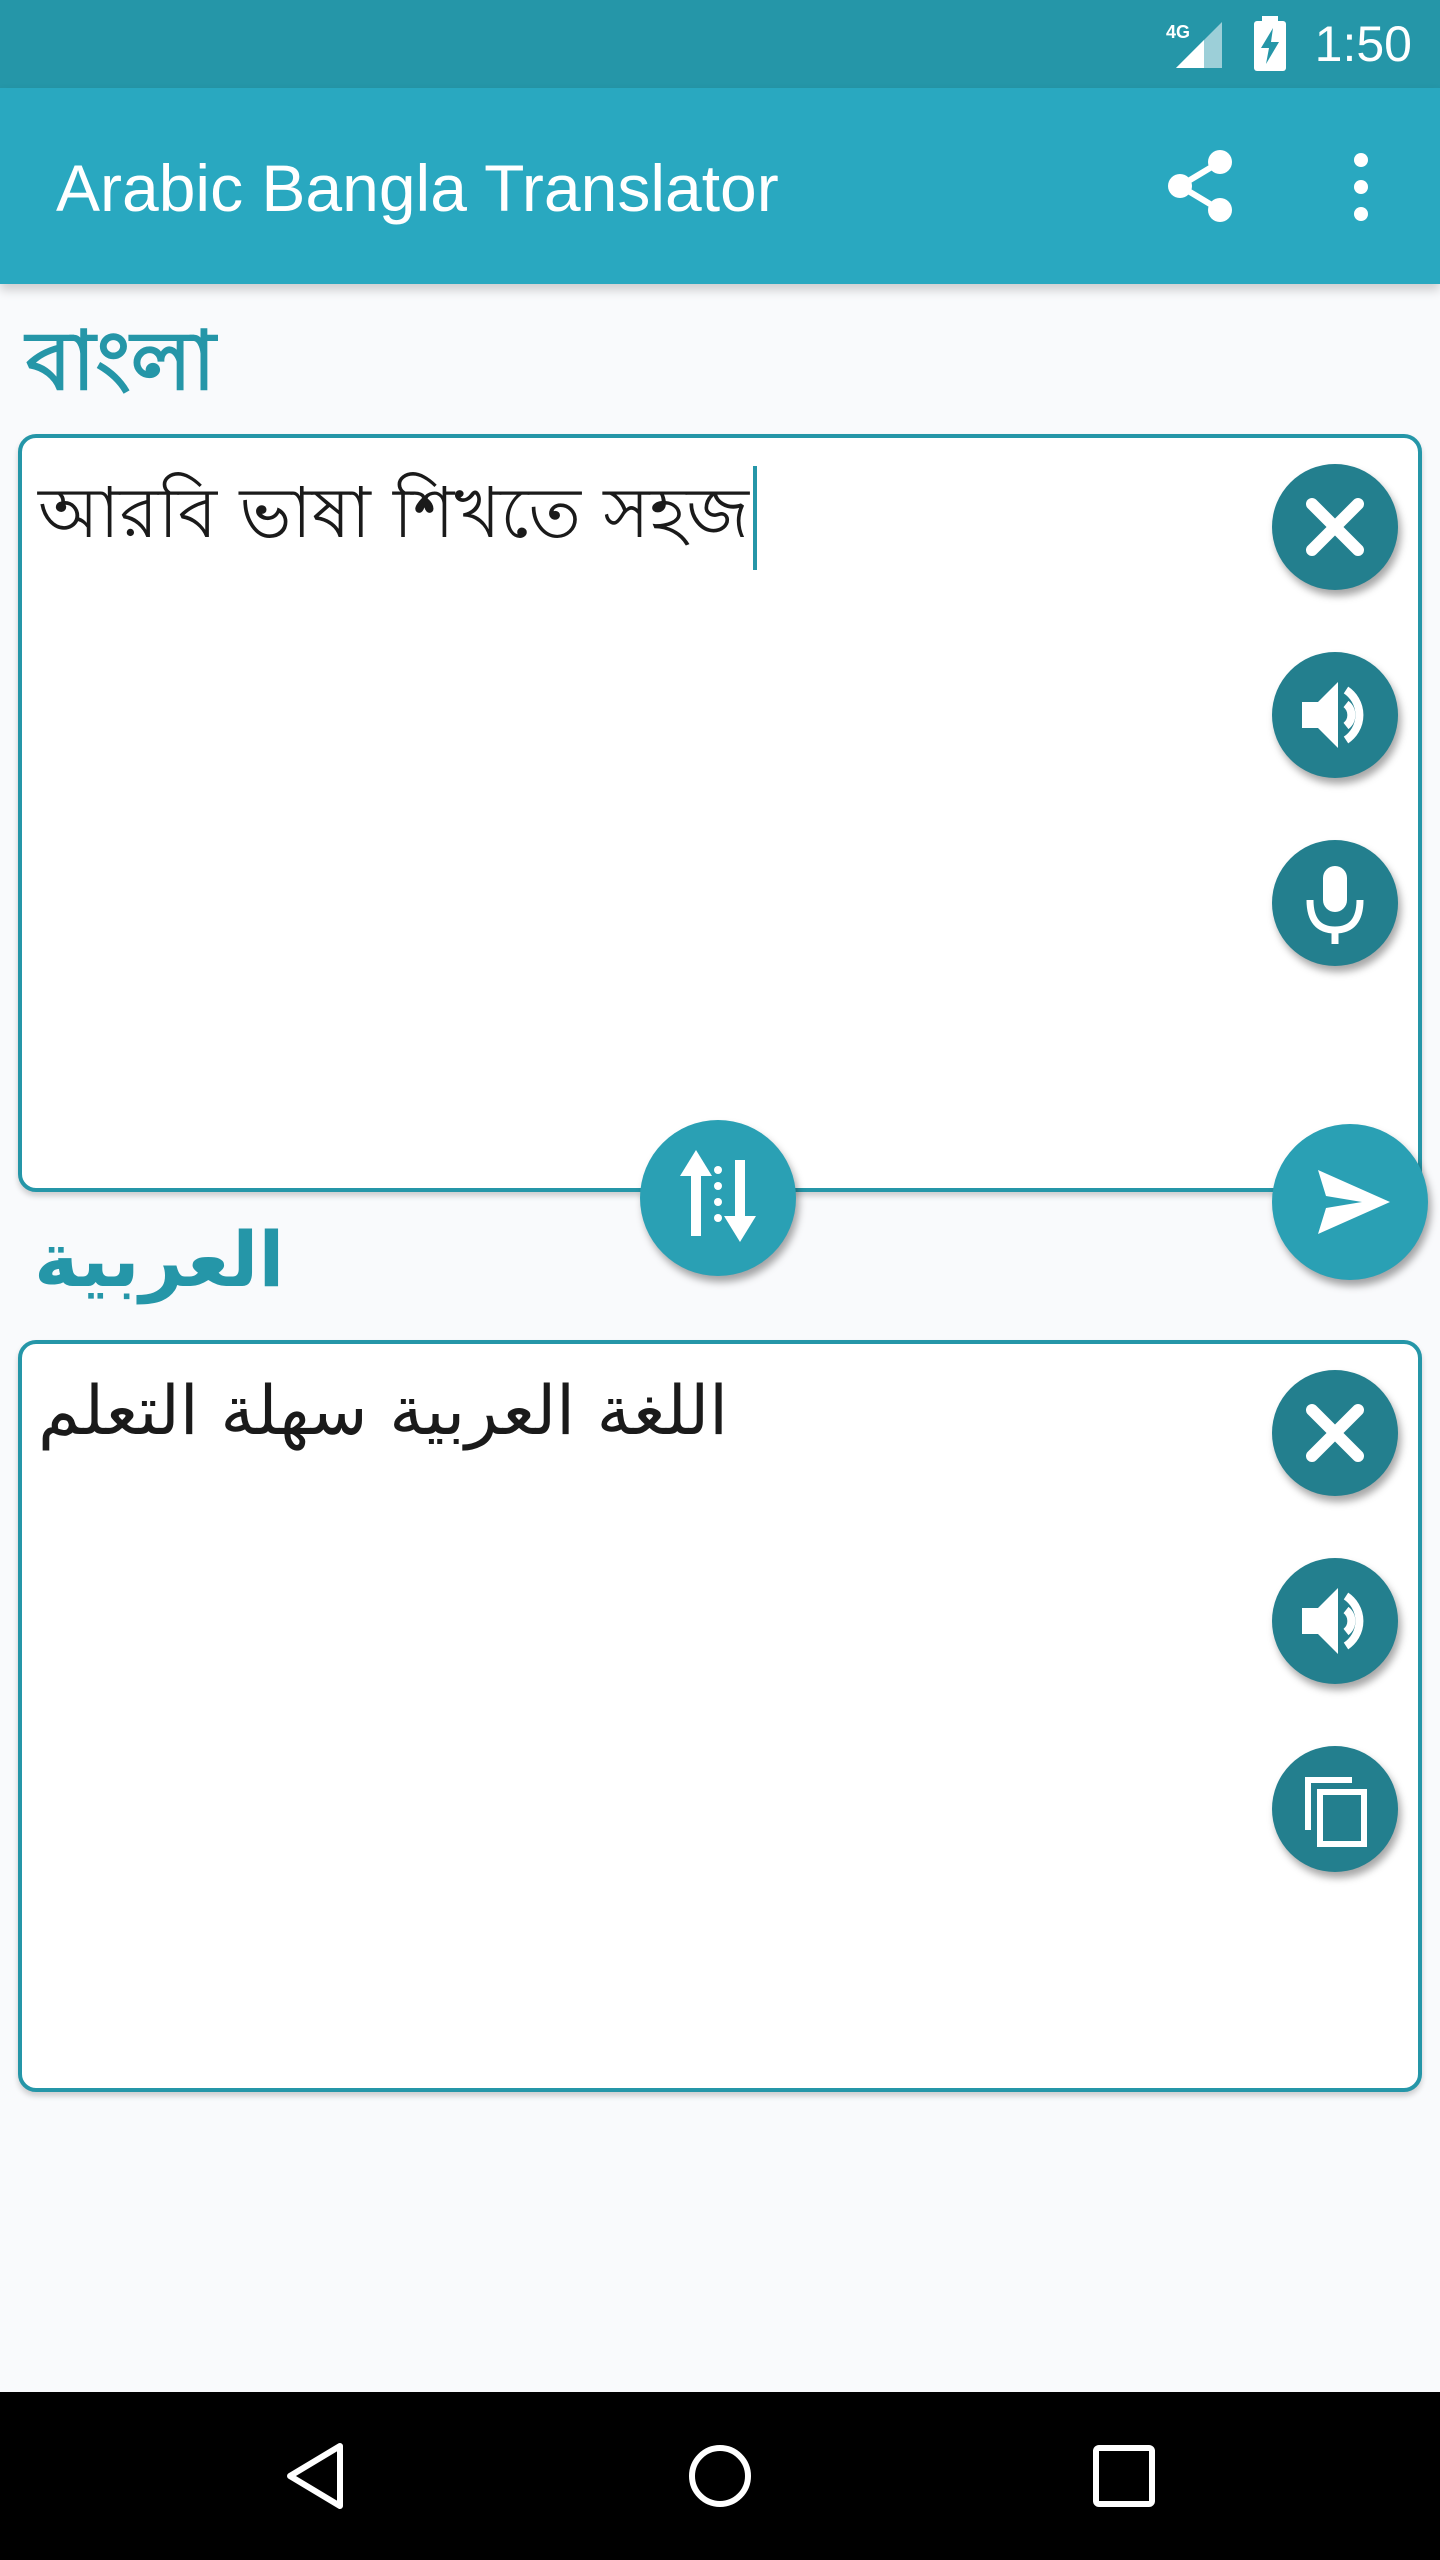  I want to click on target-speak-button, so click(1335, 1621).